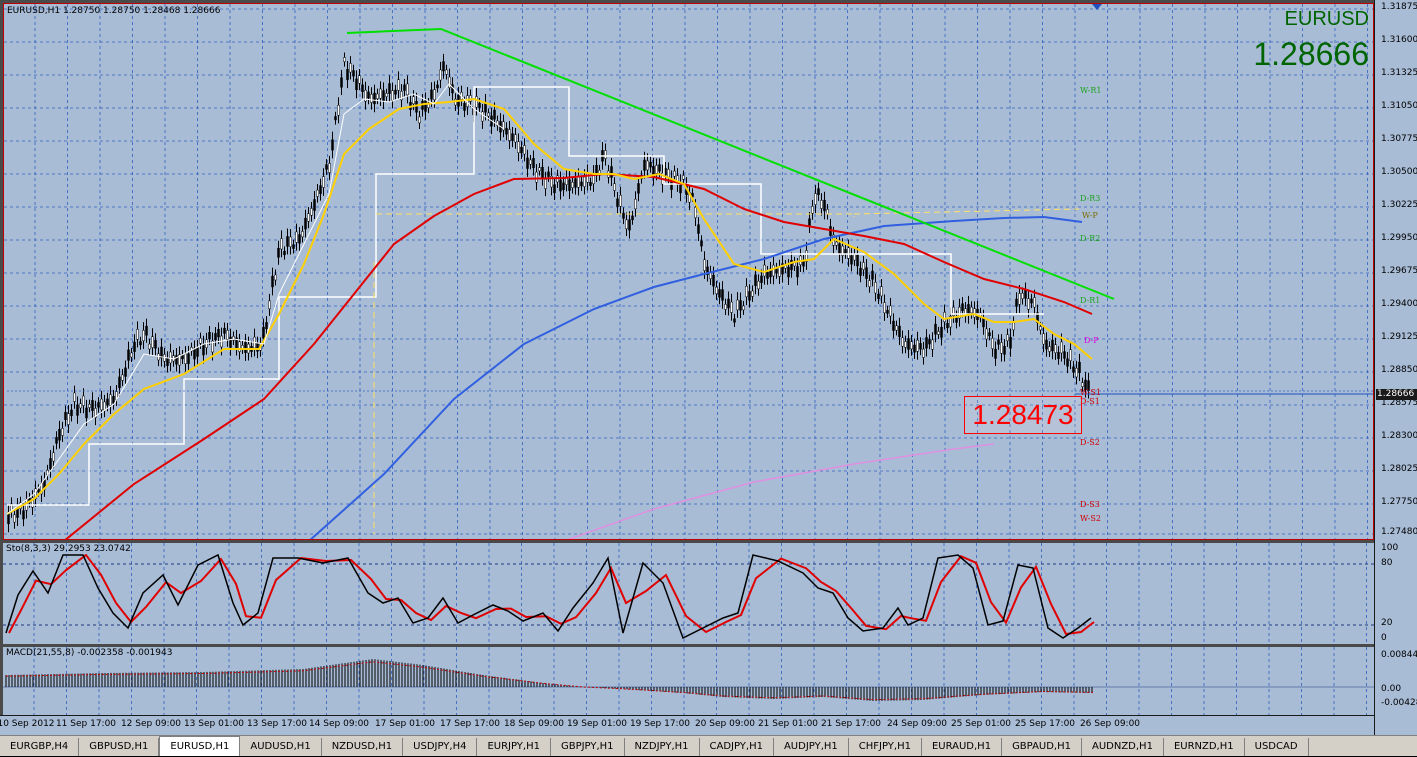 The width and height of the screenshot is (1417, 757). Describe the element at coordinates (737, 747) in the screenshot. I see `chart-tab-cadjpy-h1: CADJPY,H1` at that location.